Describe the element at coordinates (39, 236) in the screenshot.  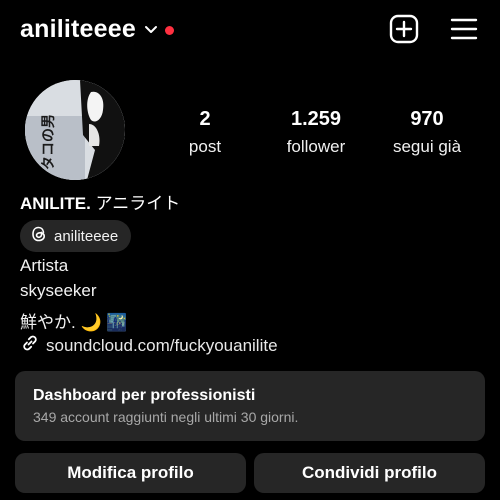
I see `threads-icon` at that location.